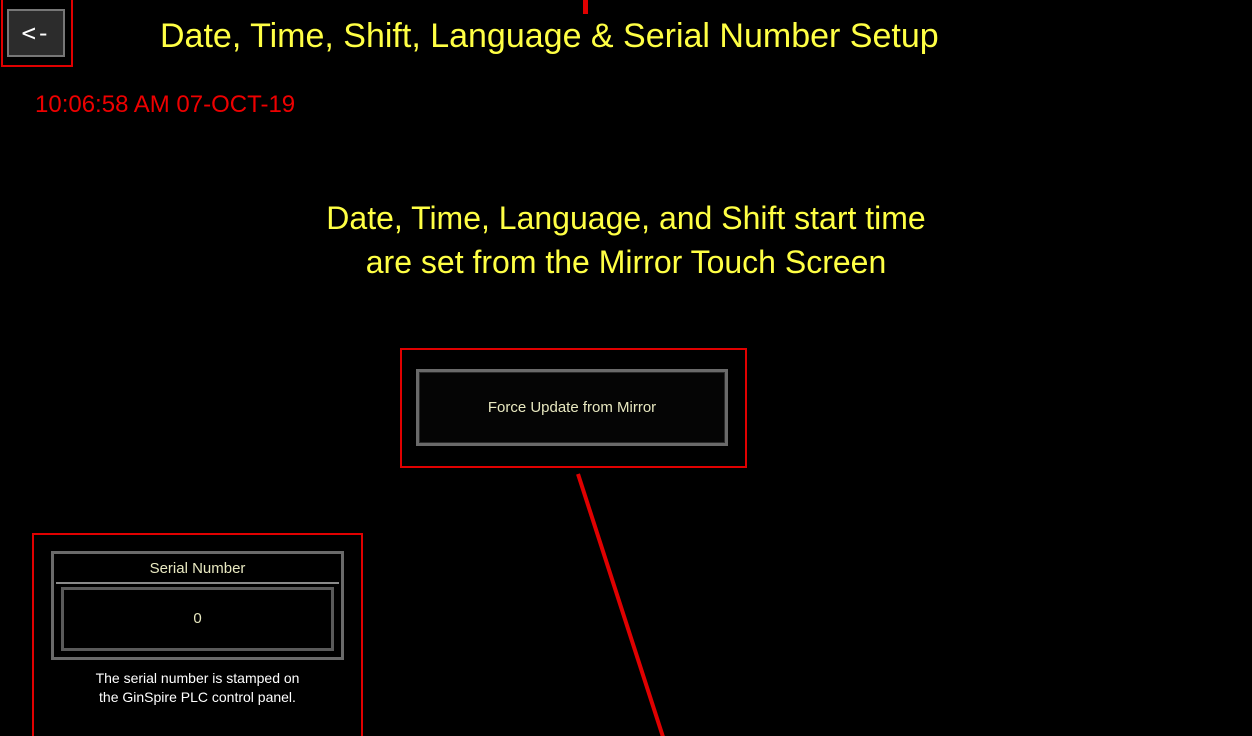  I want to click on serial-number-label: Serial Number, so click(197, 568).